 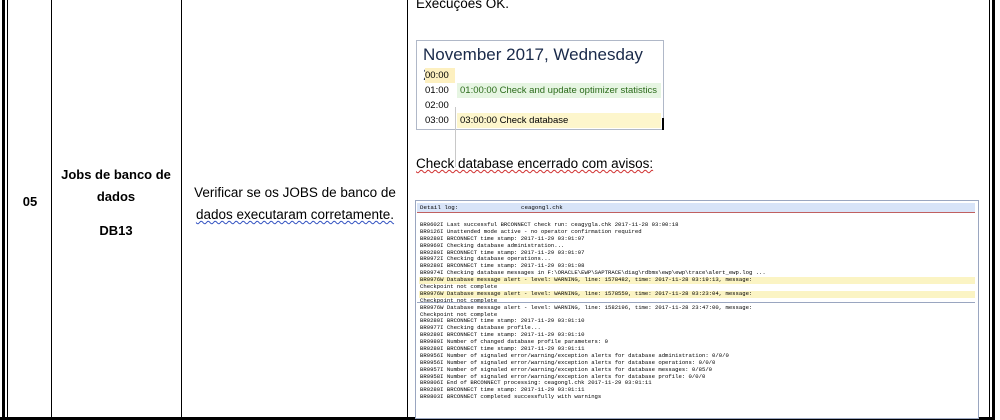 I want to click on calendar-time: 01:00, so click(x=437, y=90).